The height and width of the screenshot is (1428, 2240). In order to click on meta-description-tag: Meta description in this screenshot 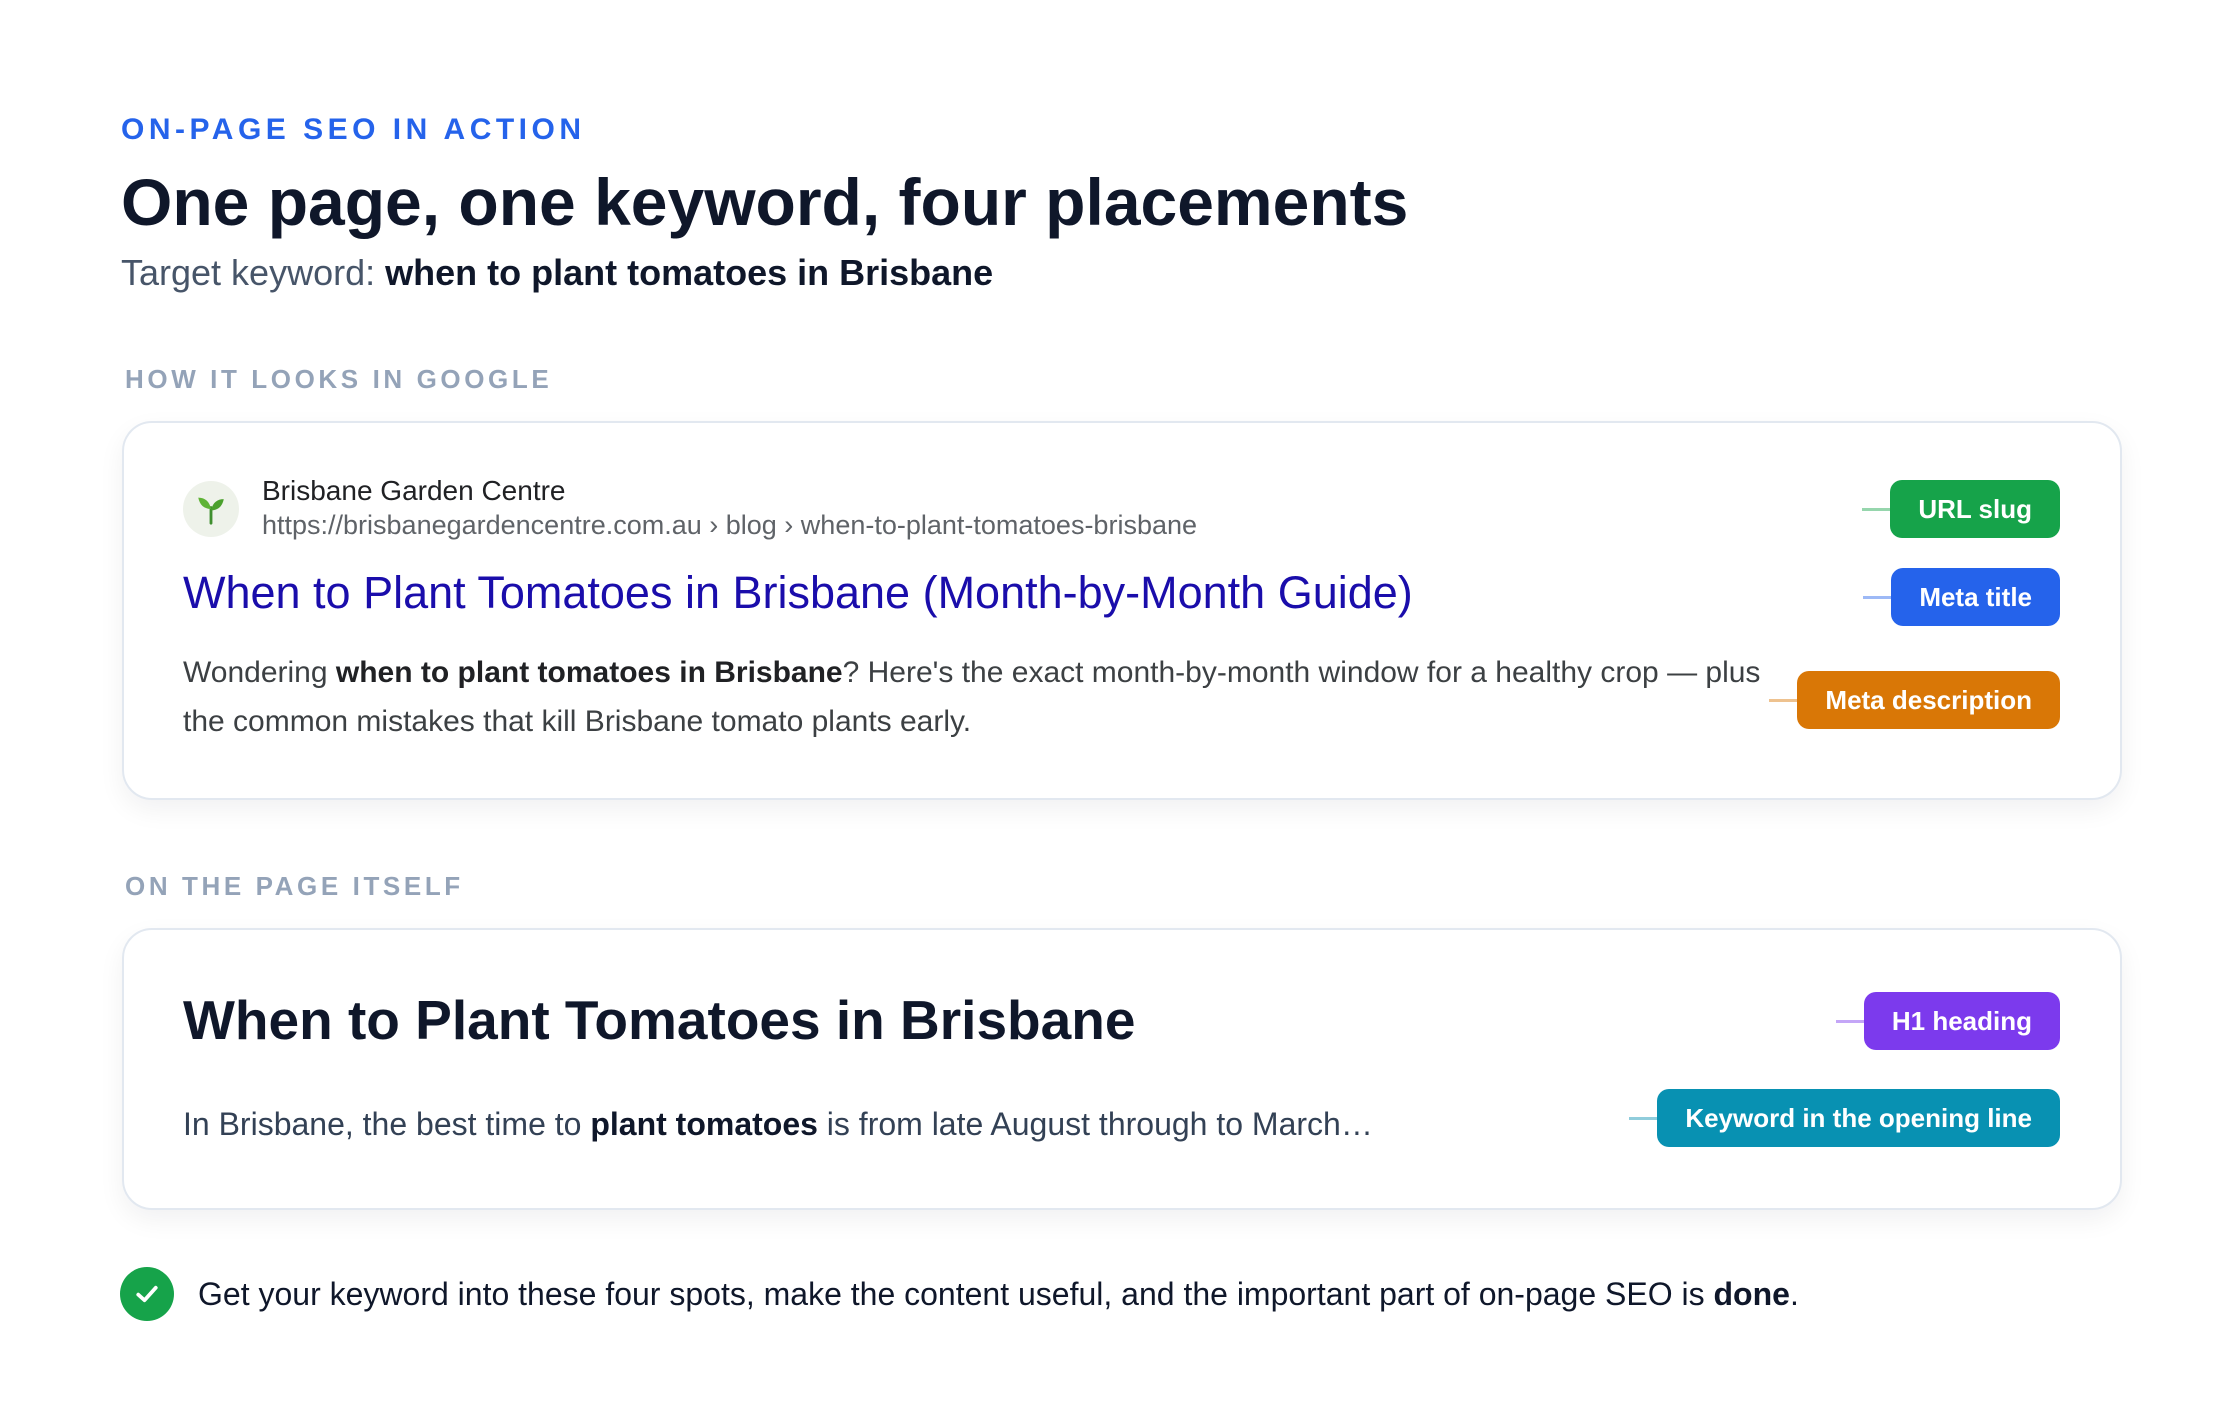, I will do `click(1914, 700)`.